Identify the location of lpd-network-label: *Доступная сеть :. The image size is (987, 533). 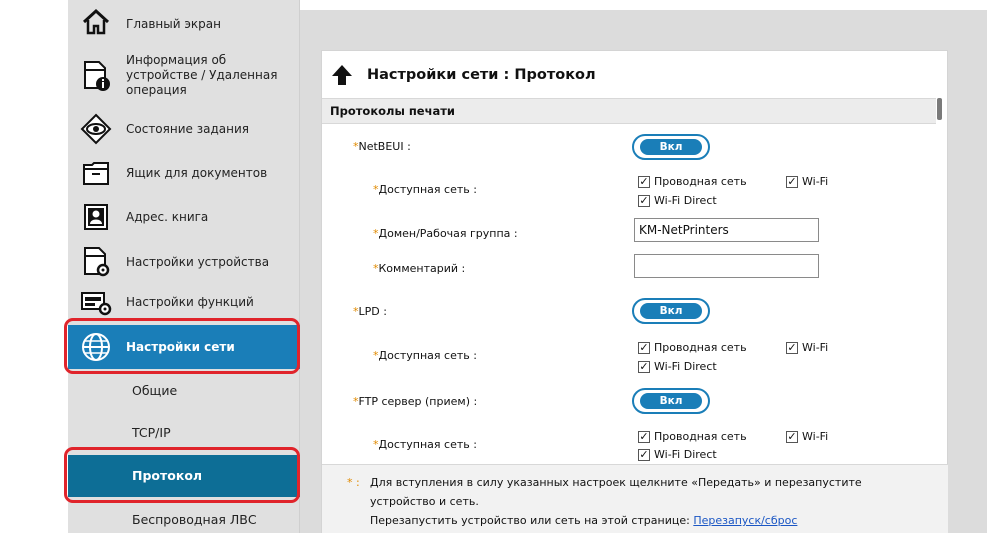
(425, 355).